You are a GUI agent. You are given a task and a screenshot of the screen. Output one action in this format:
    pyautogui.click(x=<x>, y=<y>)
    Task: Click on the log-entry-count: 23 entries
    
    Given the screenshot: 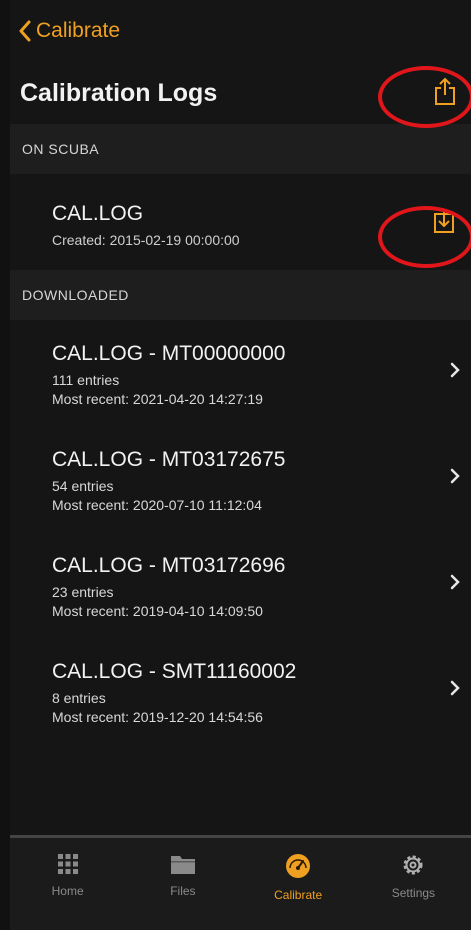 What is the action you would take?
    pyautogui.click(x=83, y=592)
    